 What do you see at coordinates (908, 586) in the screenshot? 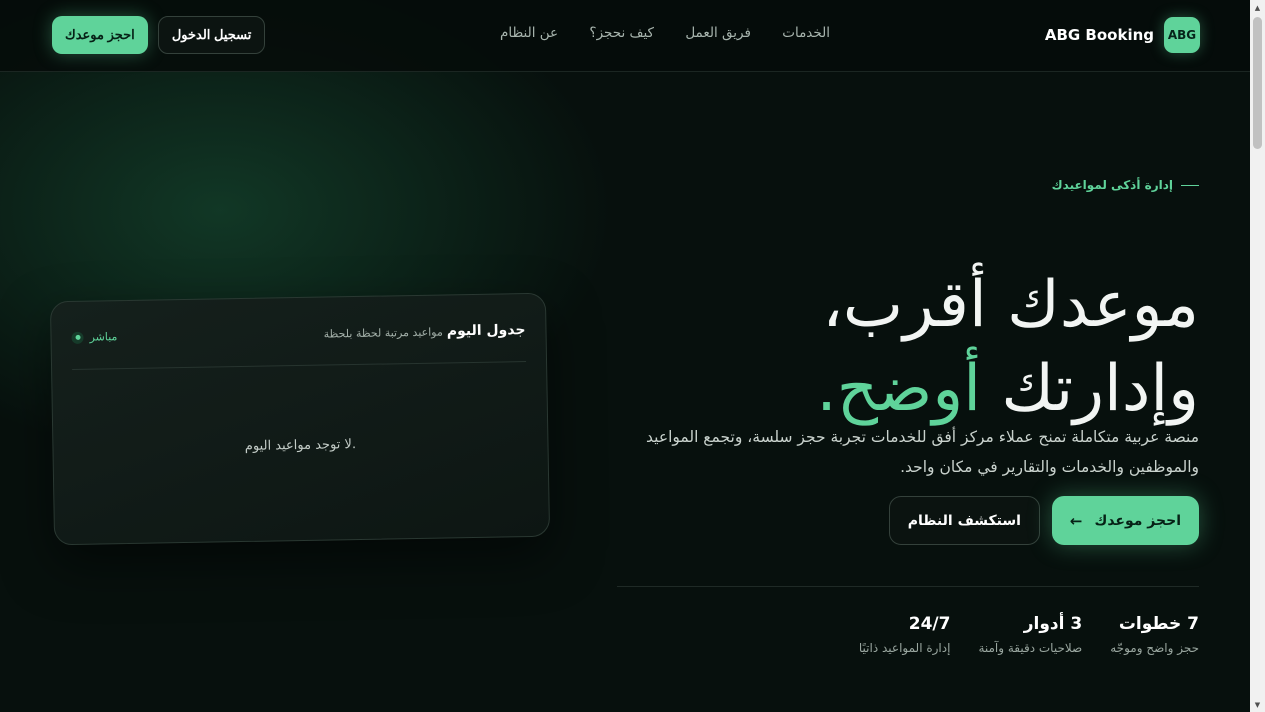
I see `stats-divider` at bounding box center [908, 586].